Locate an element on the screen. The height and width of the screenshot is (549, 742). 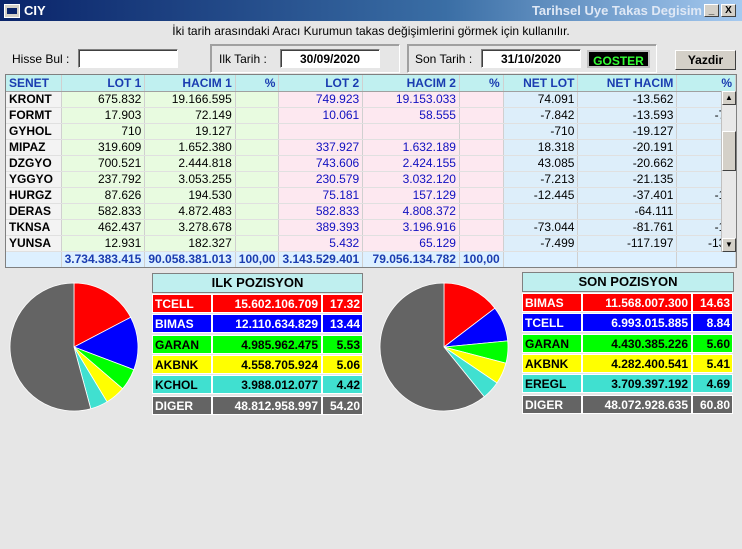
column-header: HACIM 2 is located at coordinates (411, 83).